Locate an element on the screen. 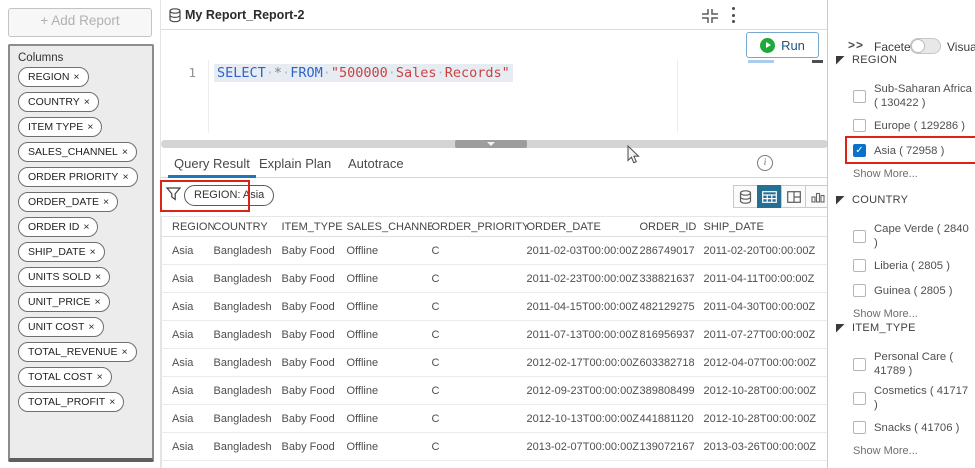  facet-section-header-country: COUNTRY is located at coordinates (901, 200).